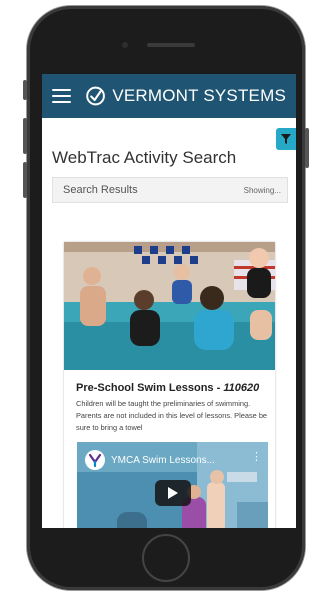 Image resolution: width=323 pixels, height=595 pixels. I want to click on power-button, so click(307, 148).